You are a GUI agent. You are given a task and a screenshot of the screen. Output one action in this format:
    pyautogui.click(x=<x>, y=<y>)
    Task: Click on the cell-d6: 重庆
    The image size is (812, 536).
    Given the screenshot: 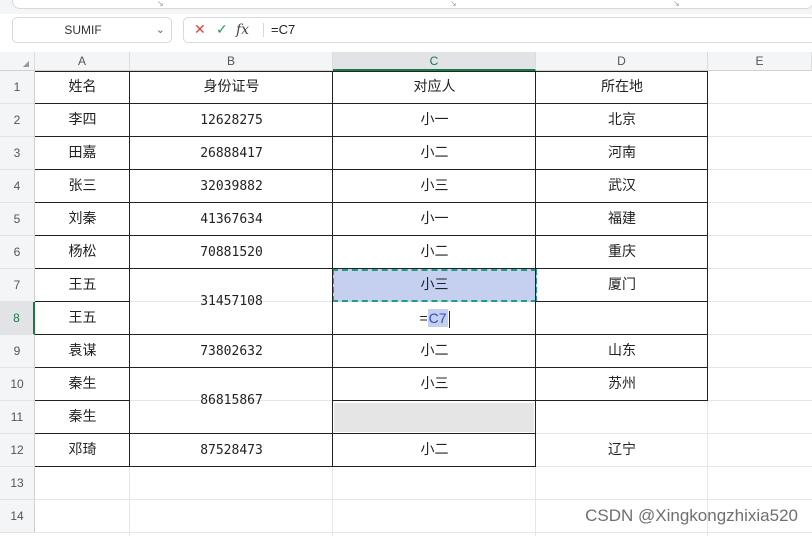 What is the action you would take?
    pyautogui.click(x=622, y=252)
    